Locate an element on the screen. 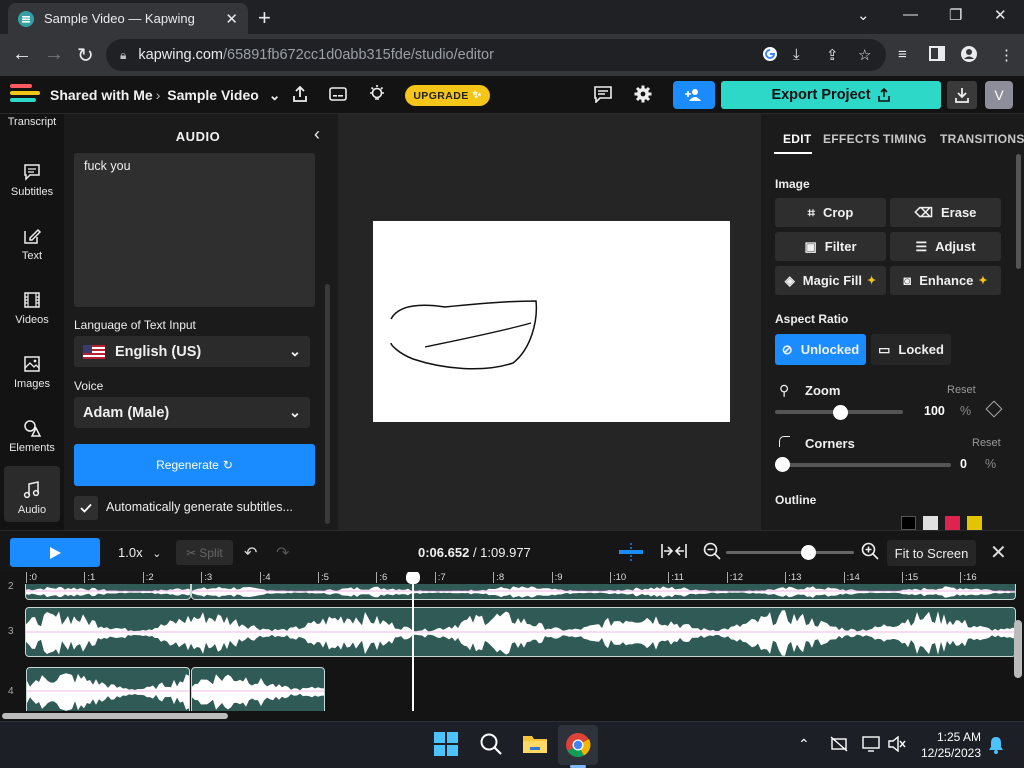  system-clock: 1:25 AM 12/25/2023 is located at coordinates (949, 745).